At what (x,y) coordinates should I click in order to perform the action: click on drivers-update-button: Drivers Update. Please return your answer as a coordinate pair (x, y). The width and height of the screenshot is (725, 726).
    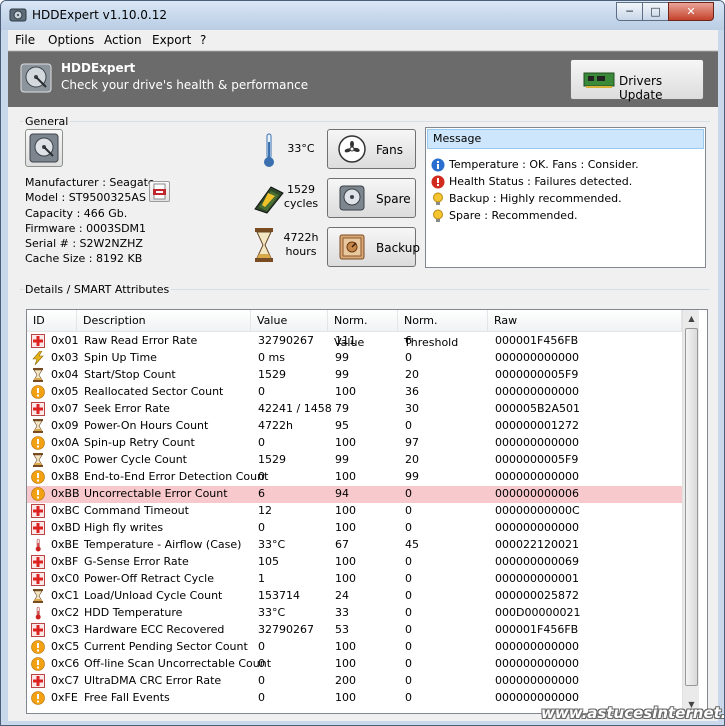
    Looking at the image, I should click on (637, 80).